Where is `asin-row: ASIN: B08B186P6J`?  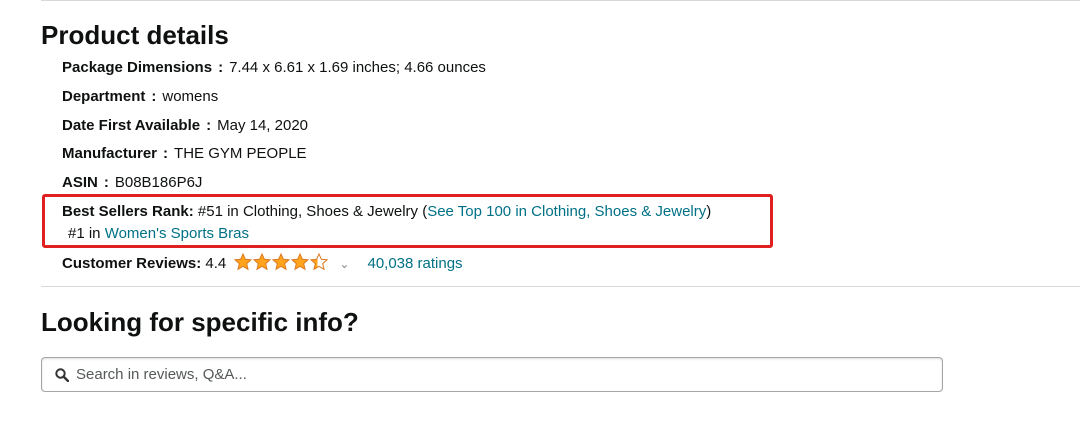
asin-row: ASIN: B08B186P6J is located at coordinates (132, 183).